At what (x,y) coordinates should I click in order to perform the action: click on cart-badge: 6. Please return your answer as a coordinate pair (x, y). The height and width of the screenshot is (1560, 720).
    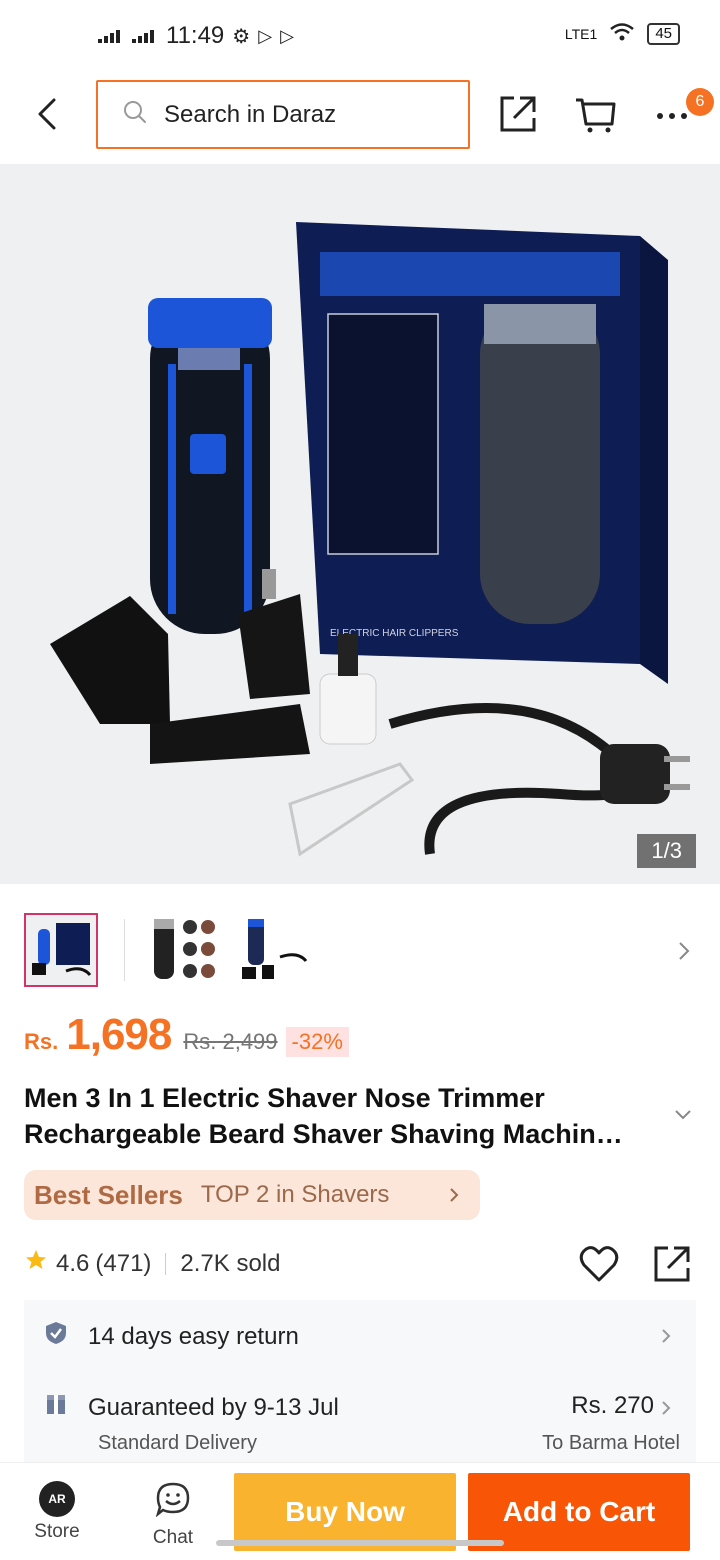
    Looking at the image, I should click on (700, 102).